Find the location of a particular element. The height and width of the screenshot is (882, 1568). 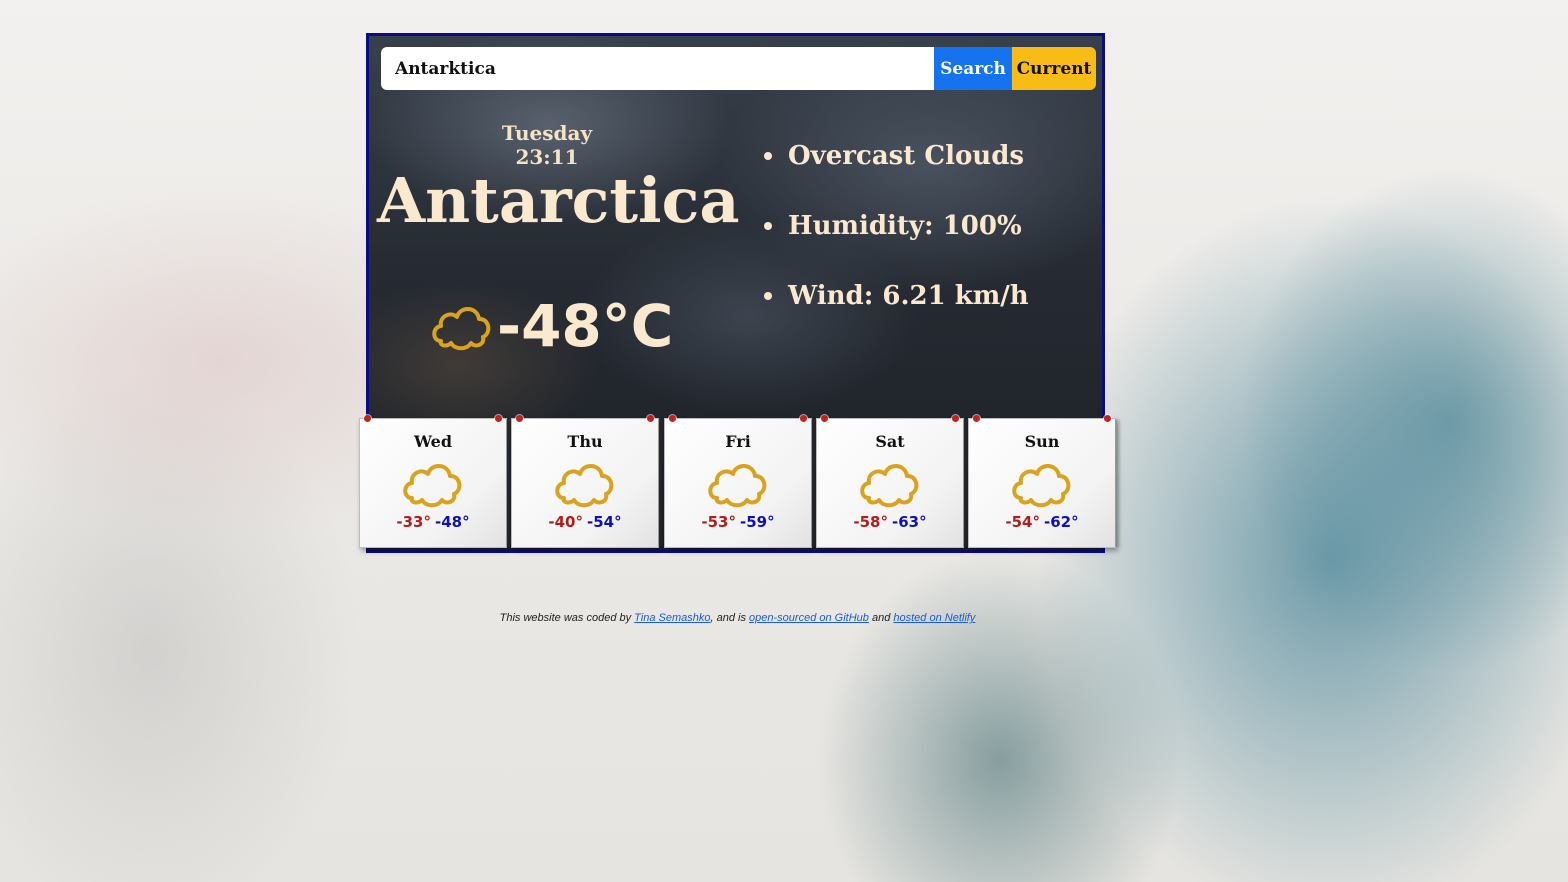

forecast-card: Fri -53° -59° is located at coordinates (740, 481).